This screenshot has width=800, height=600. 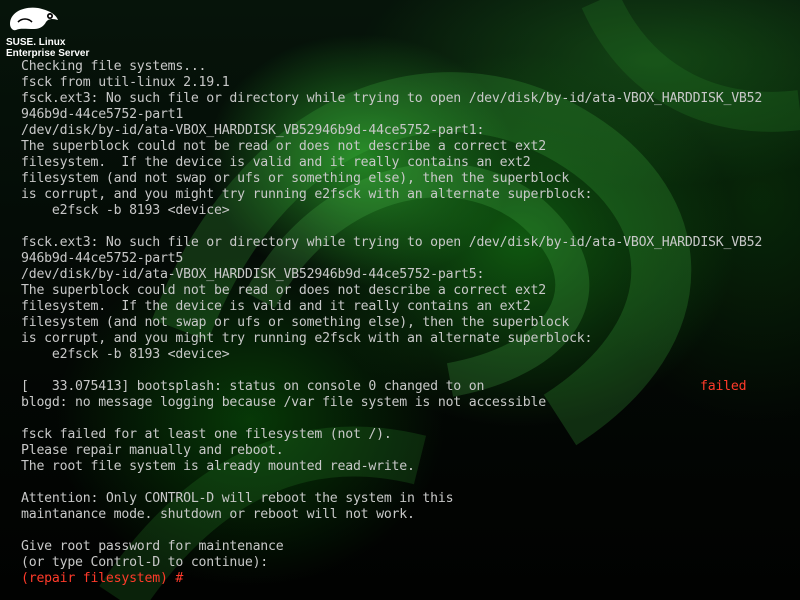 What do you see at coordinates (102, 114) in the screenshot?
I see `console-line: 946b9d-44ce5752-part1` at bounding box center [102, 114].